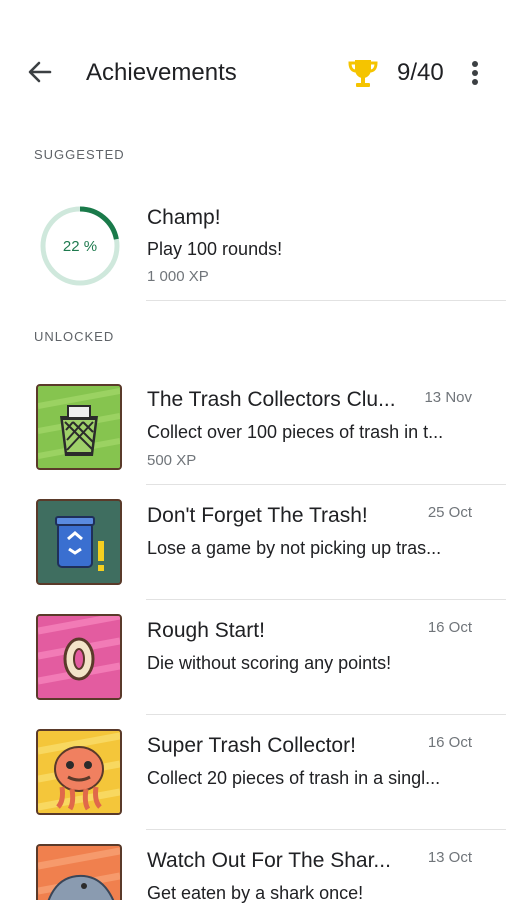  Describe the element at coordinates (161, 72) in the screenshot. I see `page-title: Achievements` at that location.